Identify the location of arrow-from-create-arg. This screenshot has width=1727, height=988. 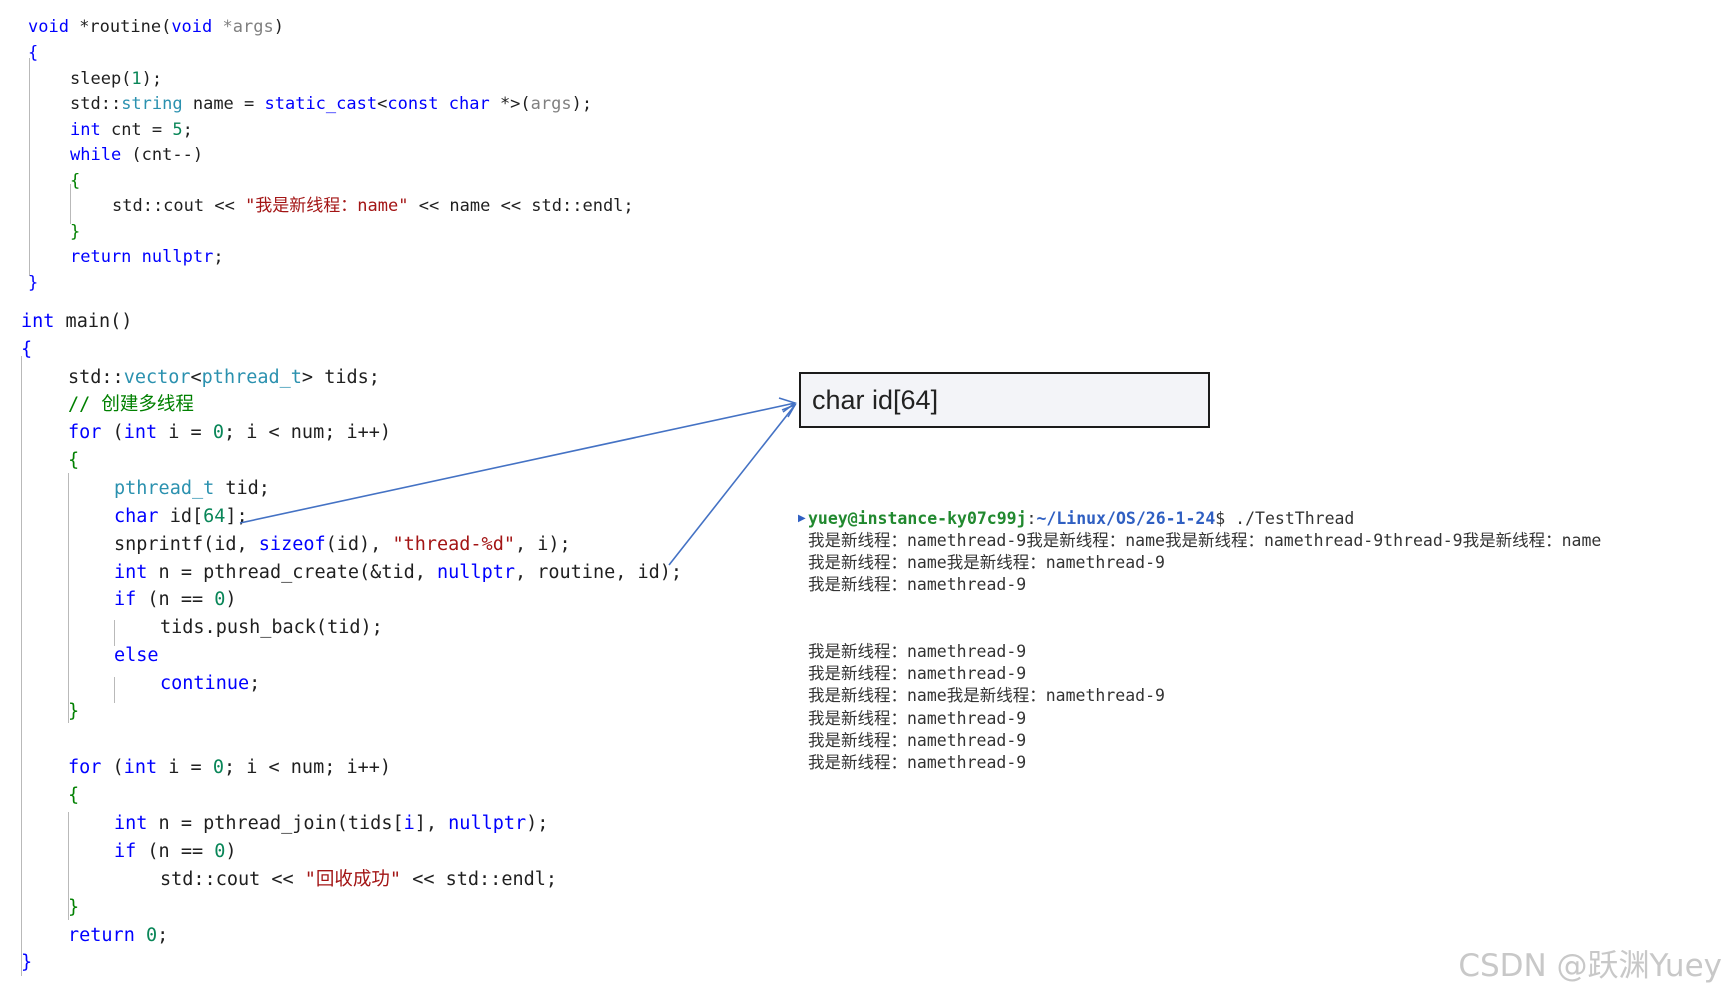
(732, 484).